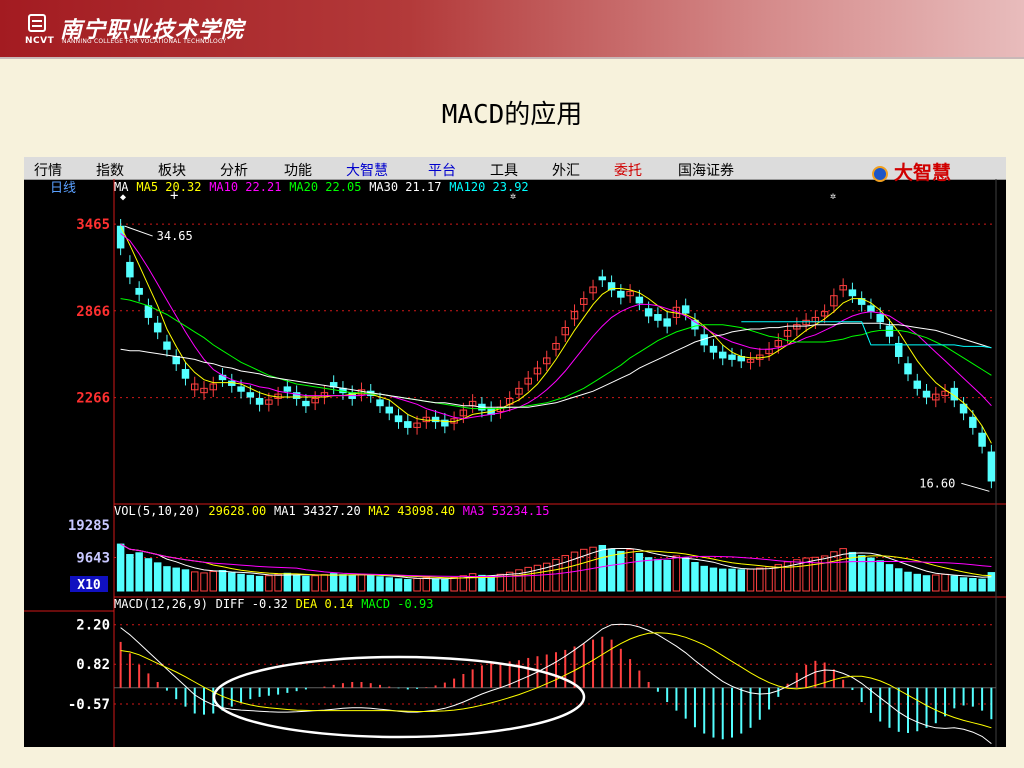 The height and width of the screenshot is (768, 1024). I want to click on menu-item-3: 分析, so click(234, 170).